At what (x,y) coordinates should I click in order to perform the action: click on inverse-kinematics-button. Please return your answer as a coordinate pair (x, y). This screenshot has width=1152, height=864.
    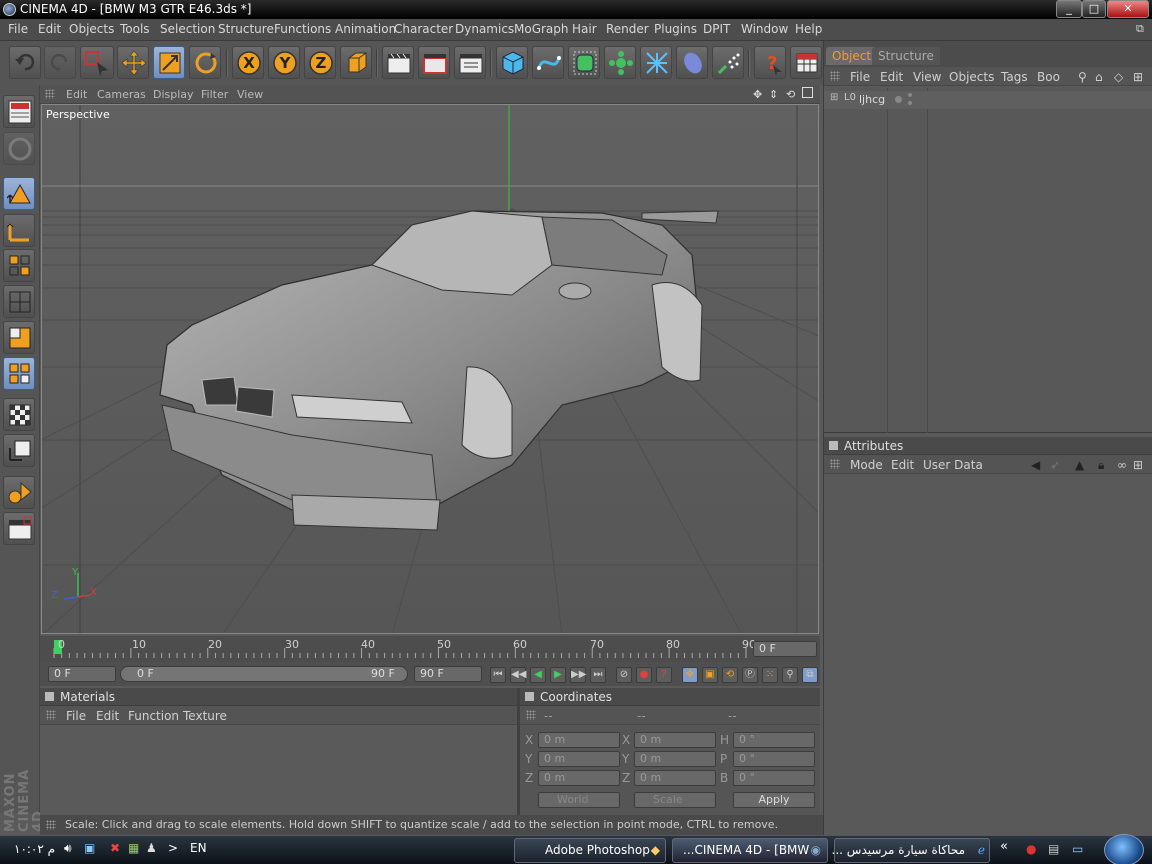
    Looking at the image, I should click on (19, 492).